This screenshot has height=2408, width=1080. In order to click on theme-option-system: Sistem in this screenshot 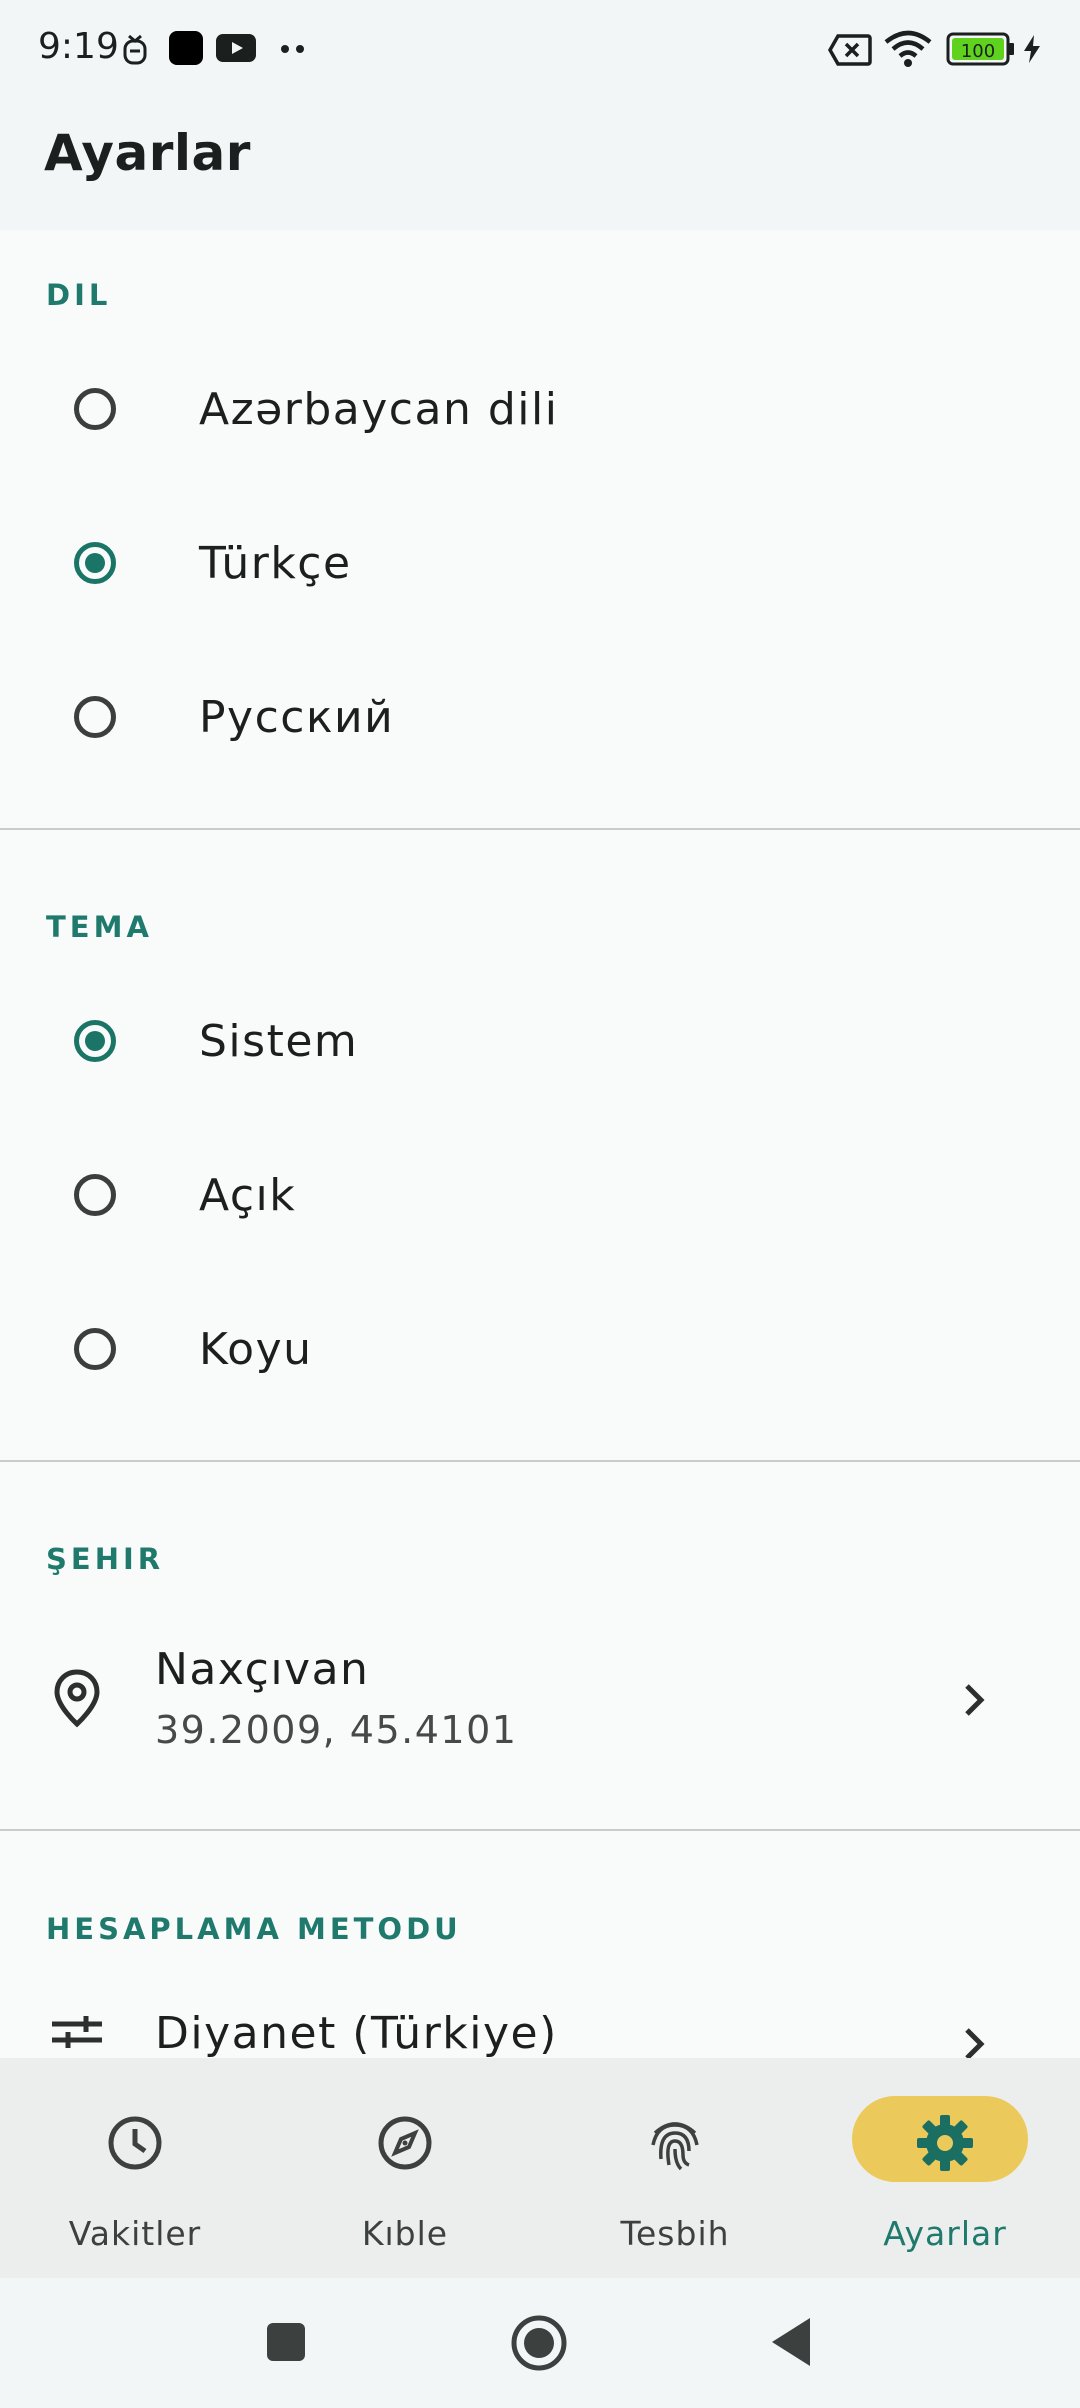, I will do `click(540, 1043)`.